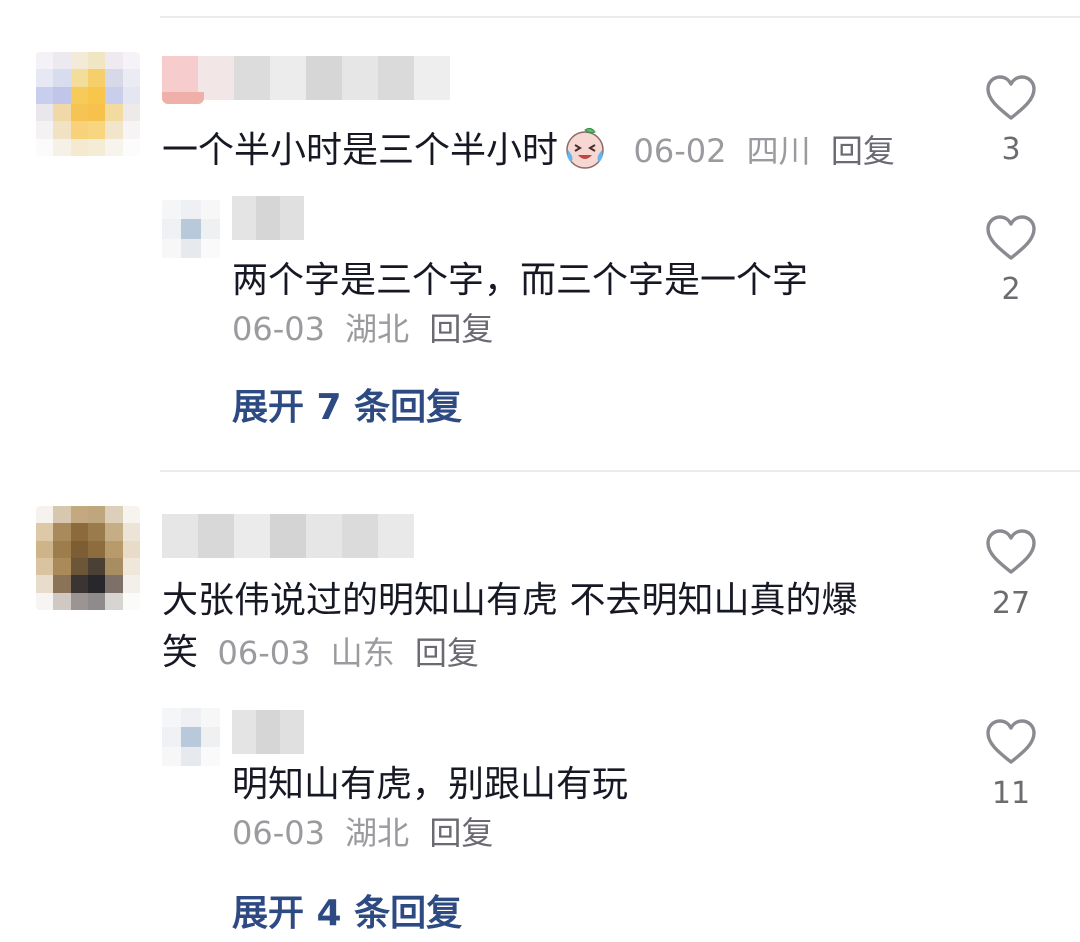 Image resolution: width=1080 pixels, height=942 pixels. Describe the element at coordinates (347, 404) in the screenshot. I see `expand-replies-button: 展开 7 条回复` at that location.